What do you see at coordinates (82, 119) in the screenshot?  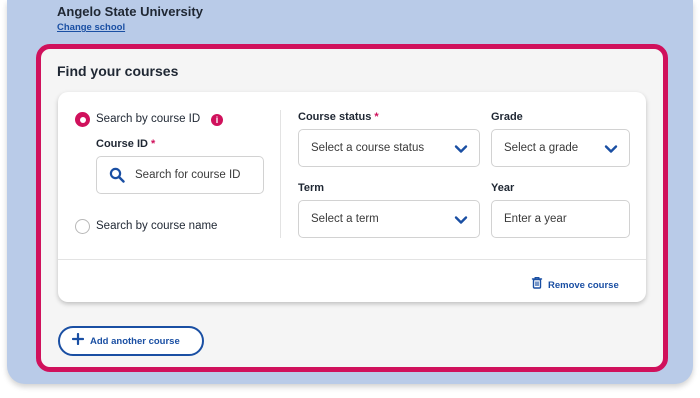 I see `search-by-id-radio` at bounding box center [82, 119].